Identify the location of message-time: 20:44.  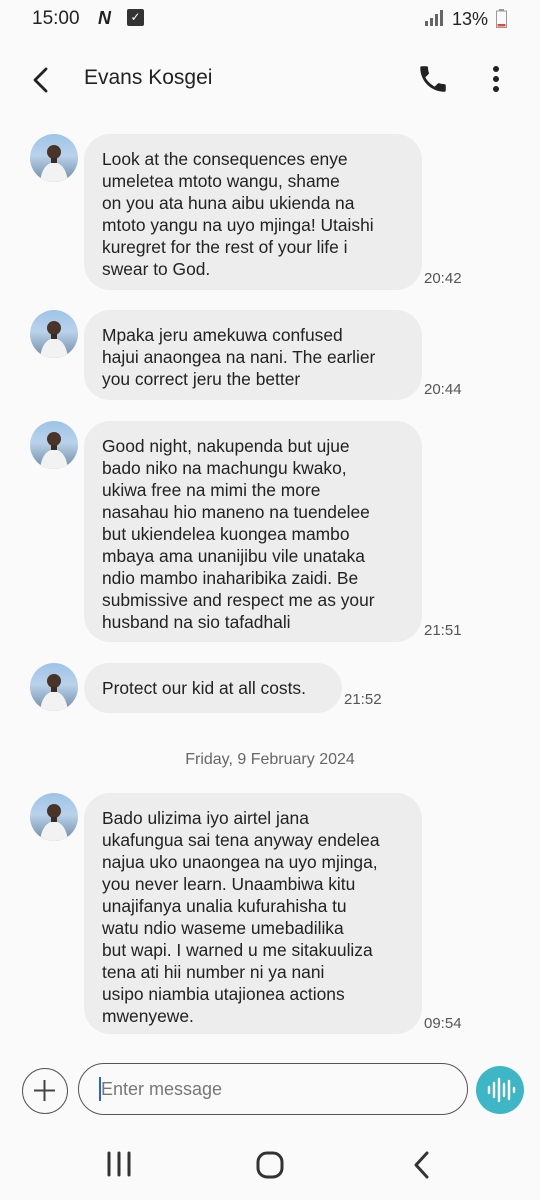
(443, 389).